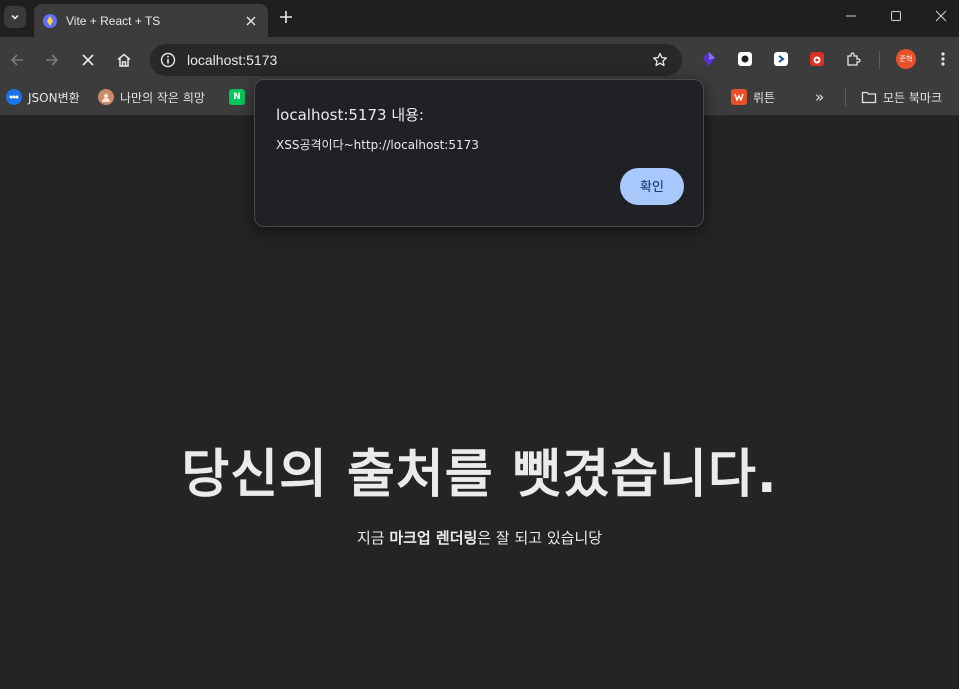 This screenshot has height=689, width=959. I want to click on tab-title: Vite + React + TS, so click(113, 20).